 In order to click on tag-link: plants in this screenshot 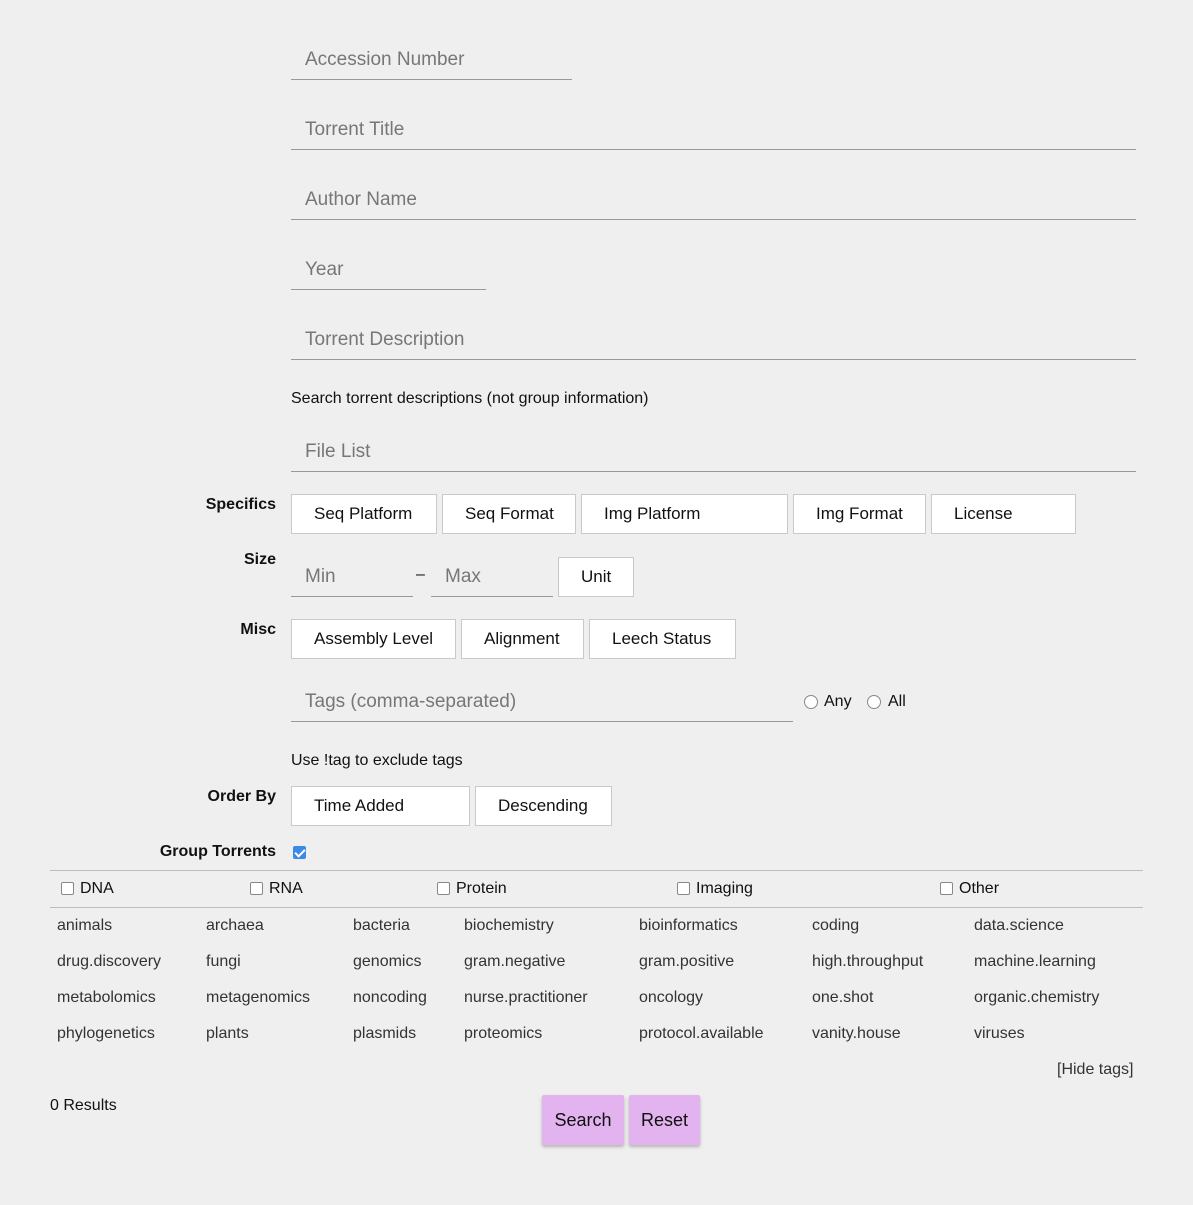, I will do `click(227, 1034)`.